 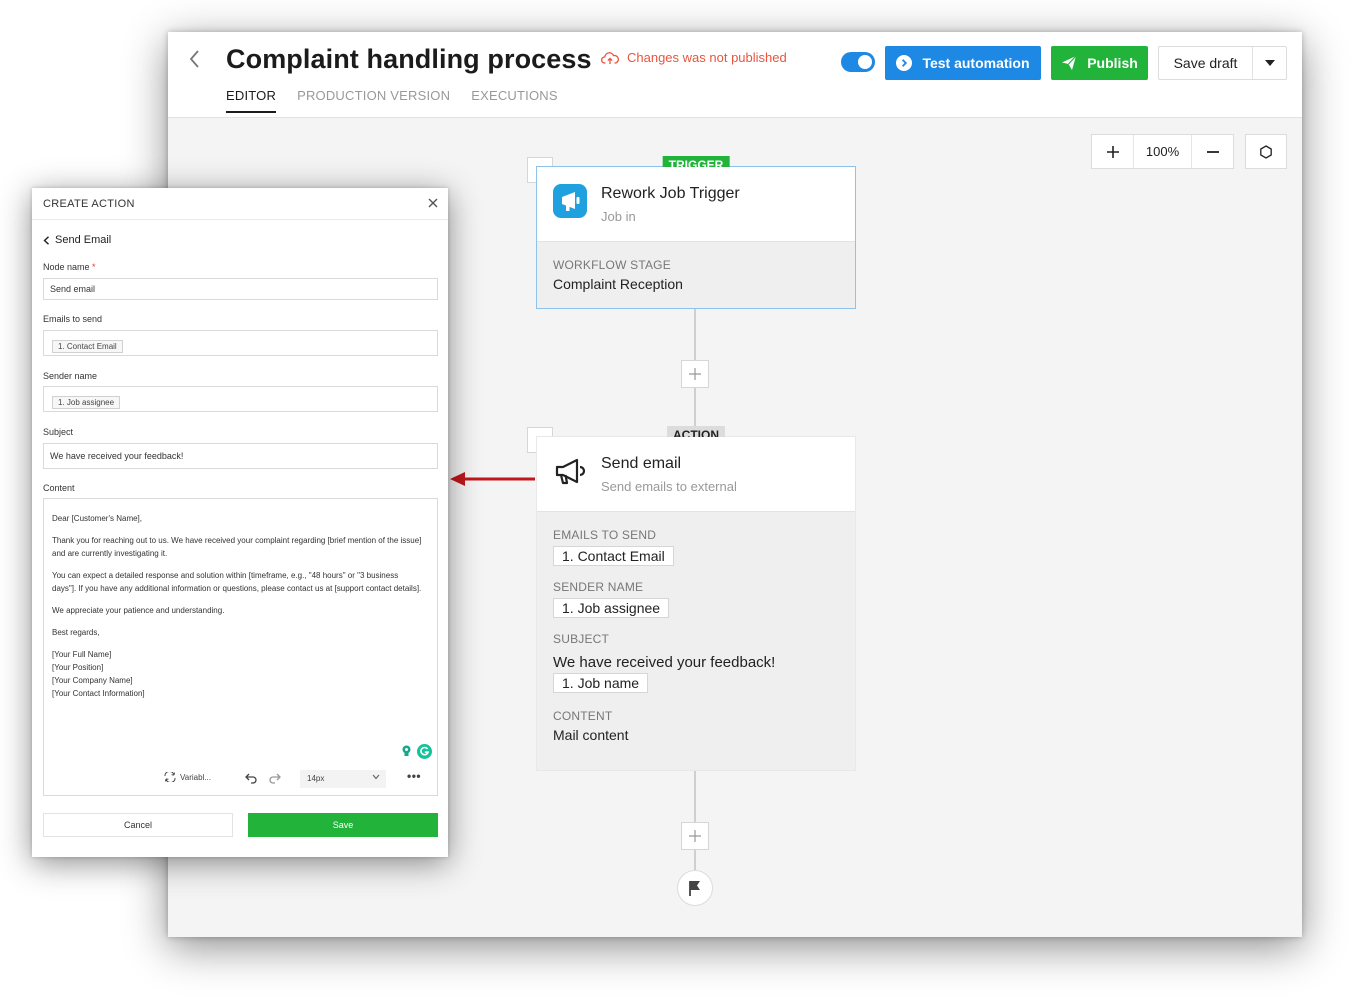 I want to click on editor-tabs: EDITOR PRODUCTION VERSION EXECUTIONS, so click(x=392, y=100).